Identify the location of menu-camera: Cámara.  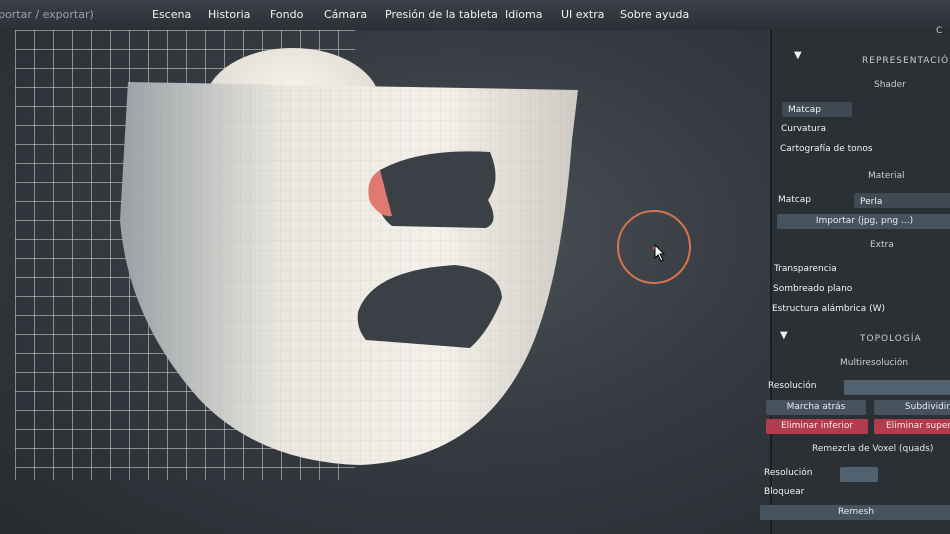
(345, 14).